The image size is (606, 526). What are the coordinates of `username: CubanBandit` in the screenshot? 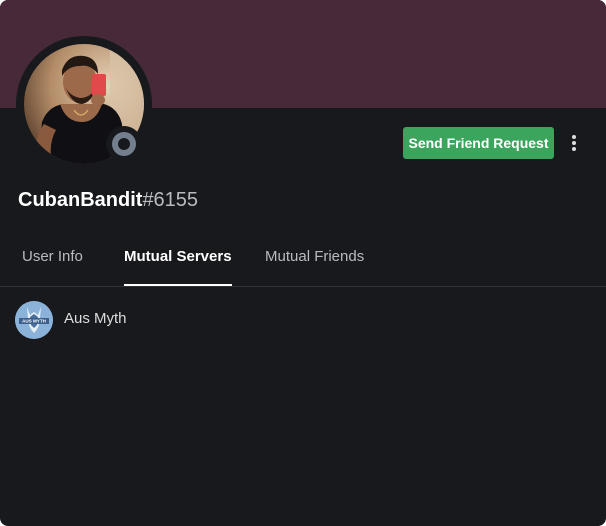 It's located at (80, 200).